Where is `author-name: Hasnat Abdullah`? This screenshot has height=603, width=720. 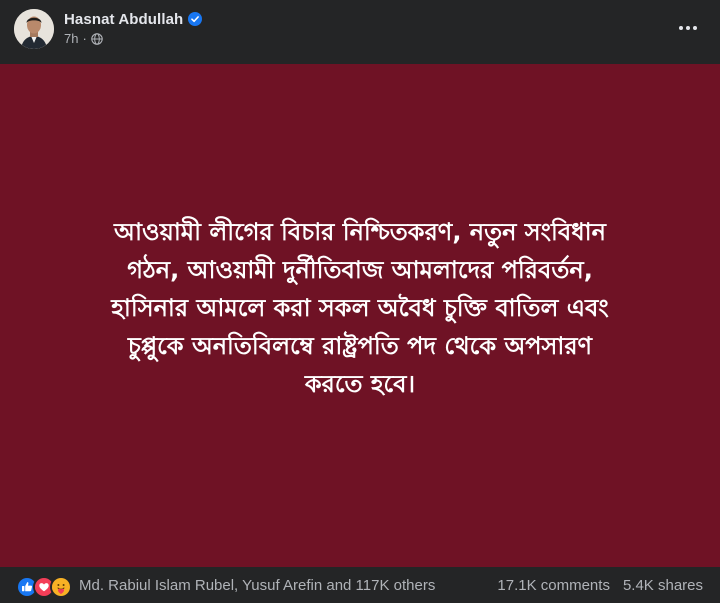 author-name: Hasnat Abdullah is located at coordinates (123, 19).